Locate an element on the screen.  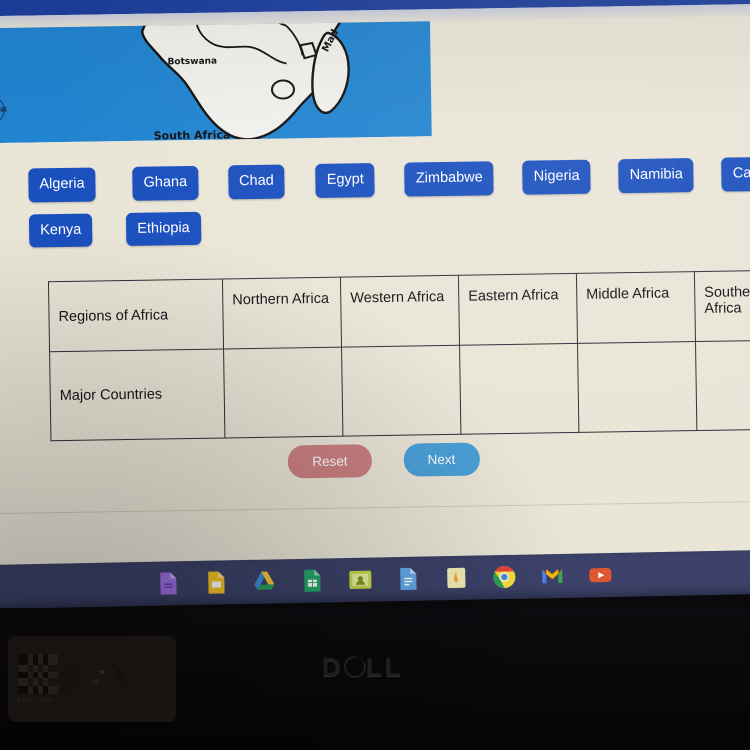
sticker-caption: ASSET TAG is located at coordinates (35, 701).